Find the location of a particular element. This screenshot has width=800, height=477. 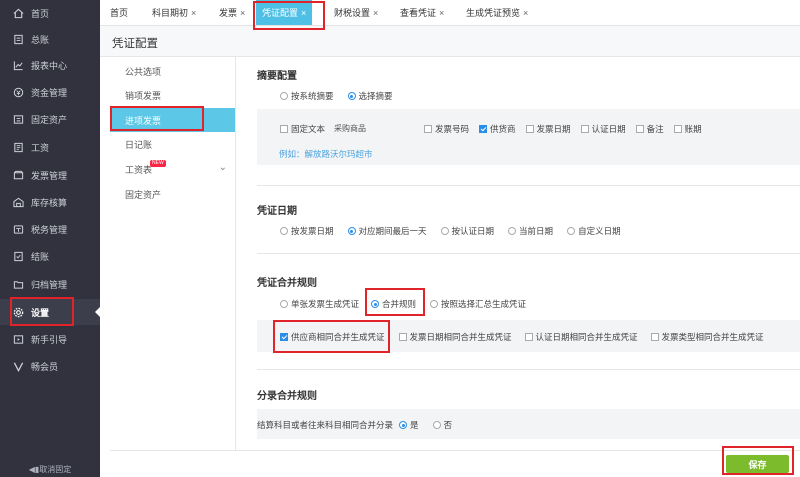

sidebar-item-checkout: 结账 is located at coordinates (50, 256).